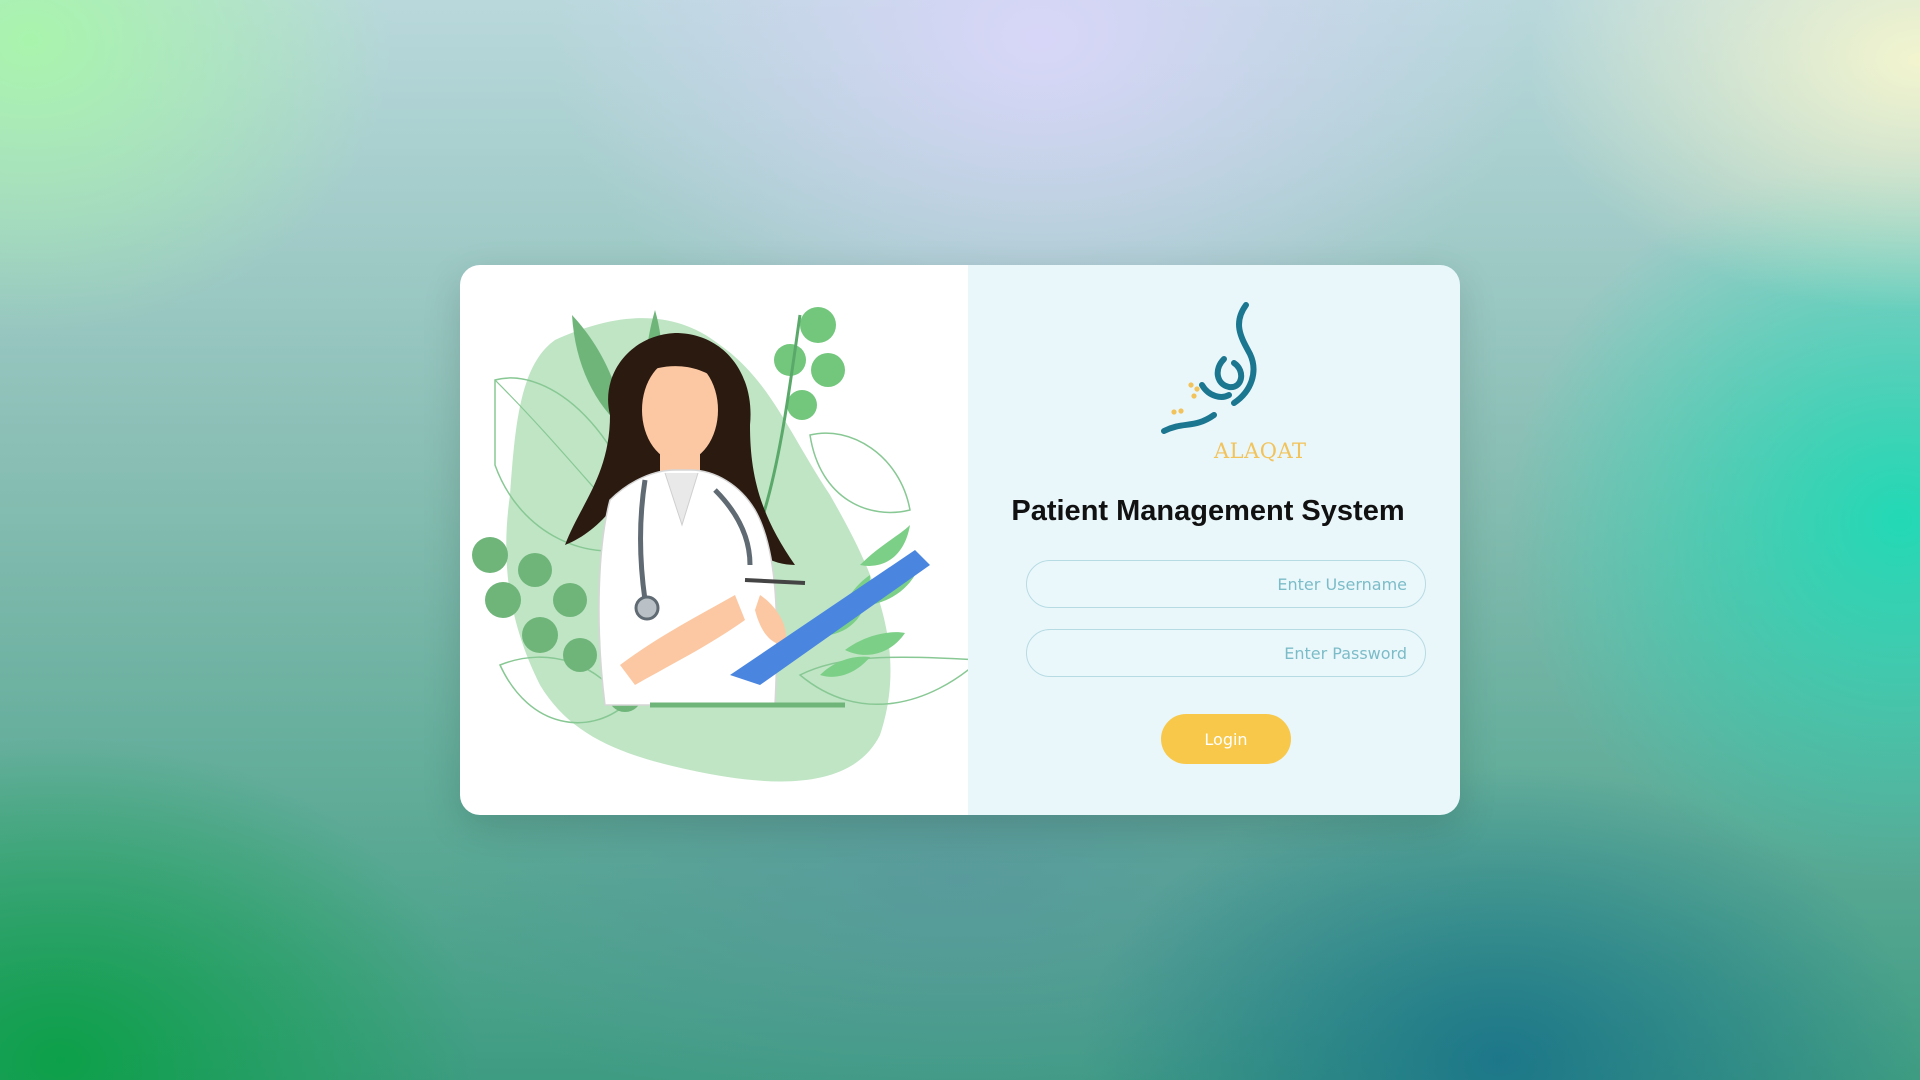  Describe the element at coordinates (1226, 739) in the screenshot. I see `login-button: Login` at that location.